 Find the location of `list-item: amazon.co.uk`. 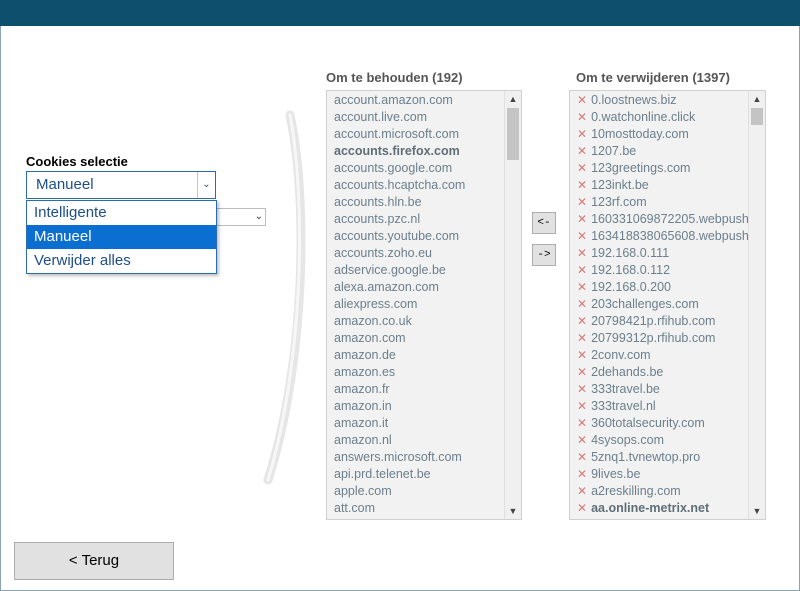

list-item: amazon.co.uk is located at coordinates (415, 321).